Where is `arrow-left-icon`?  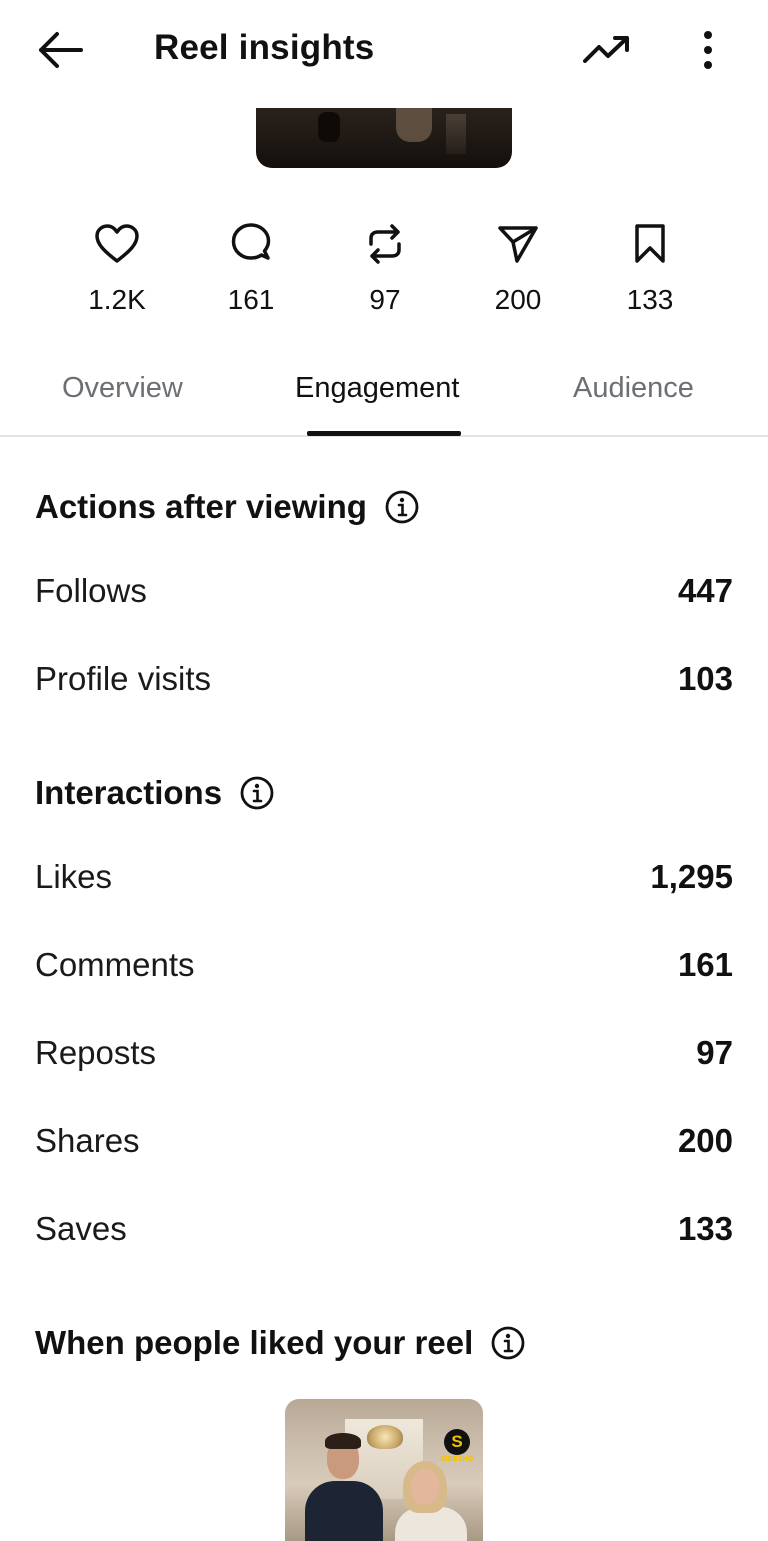
arrow-left-icon is located at coordinates (61, 50).